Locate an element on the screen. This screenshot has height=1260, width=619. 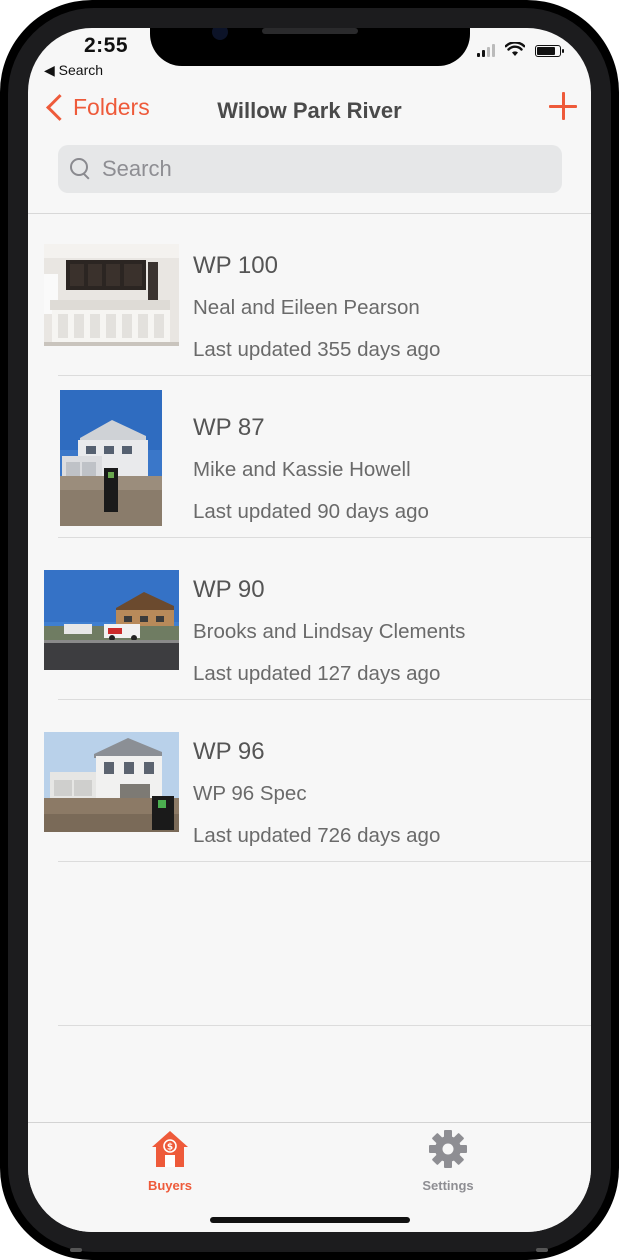
house-owners: WP 96 Spec is located at coordinates (250, 793).